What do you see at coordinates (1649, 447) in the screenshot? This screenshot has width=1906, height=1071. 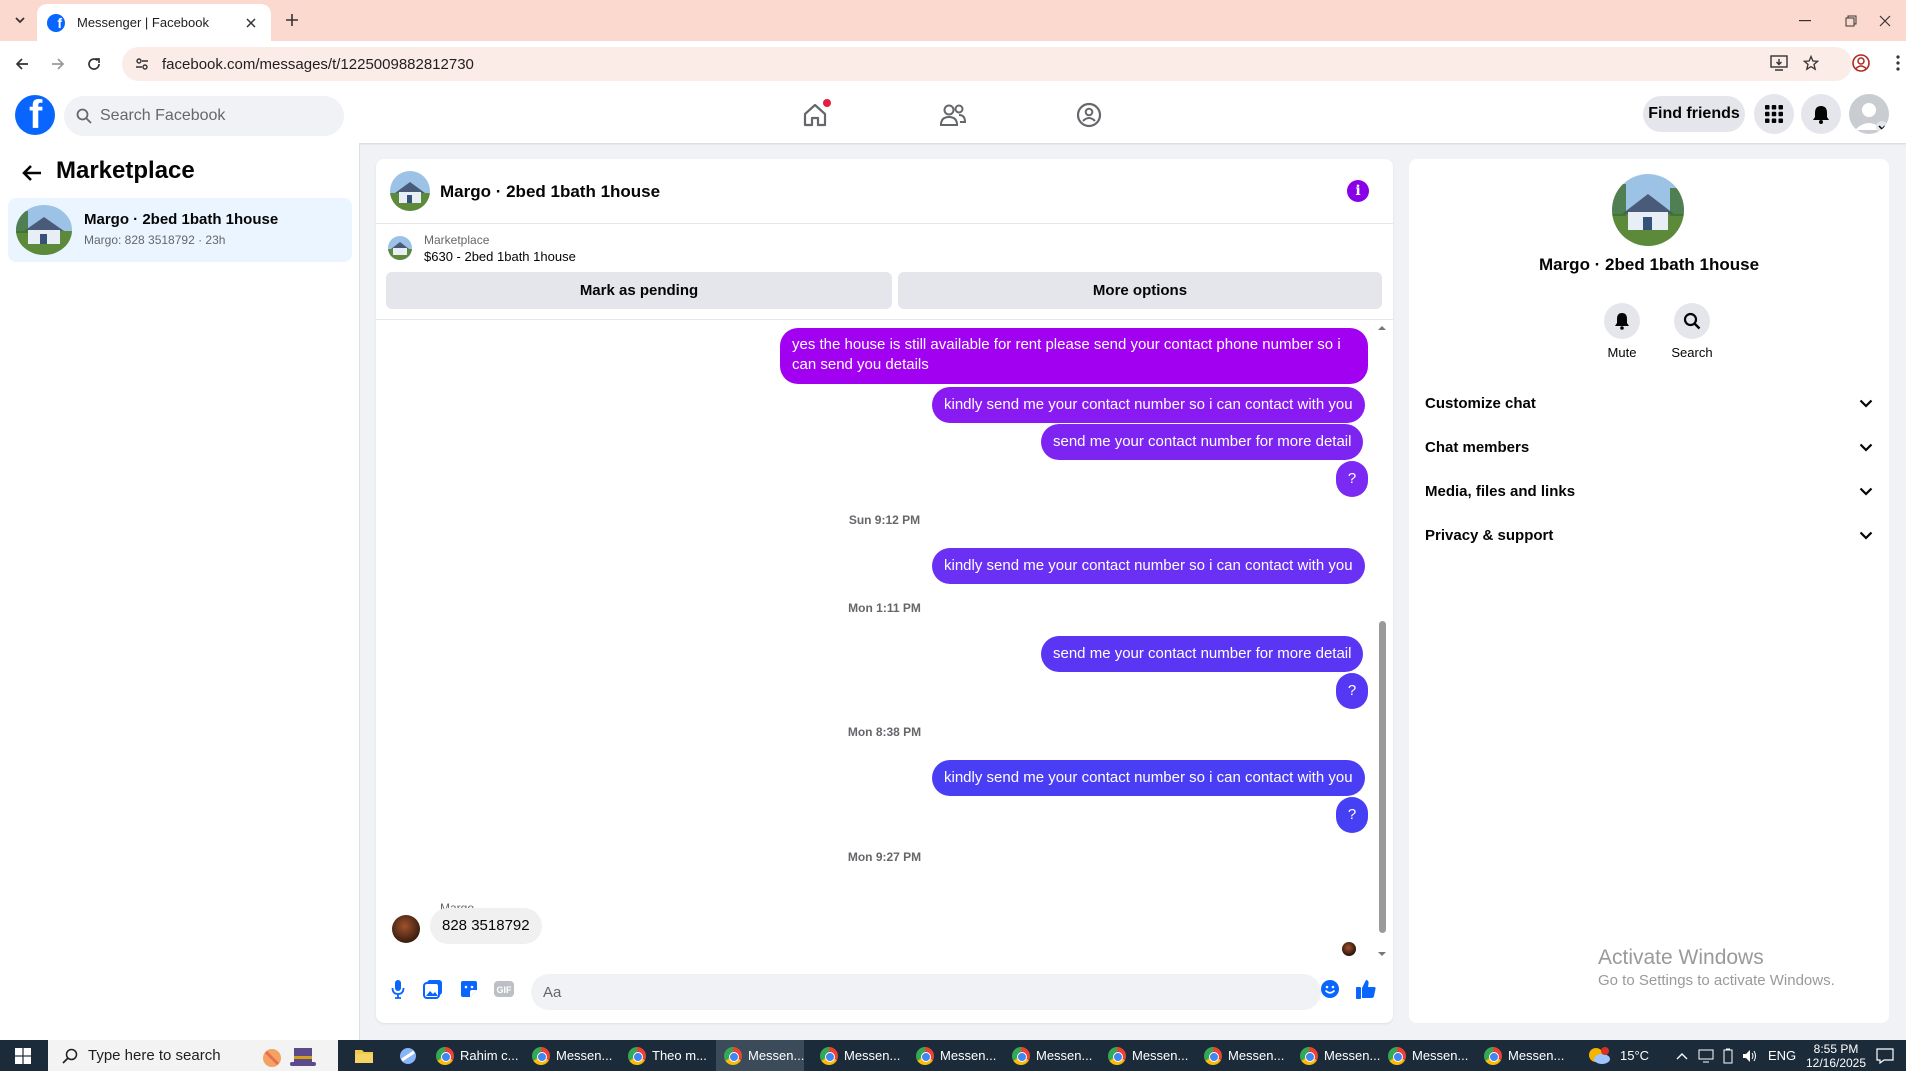 I see `chat-members-row: Chat members` at bounding box center [1649, 447].